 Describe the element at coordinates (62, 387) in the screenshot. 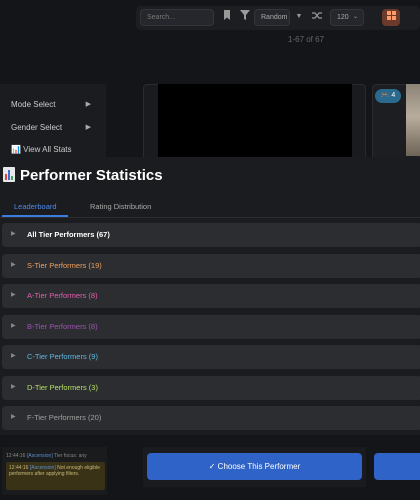

I see `tier-label: D-Tier Performers (3)` at that location.